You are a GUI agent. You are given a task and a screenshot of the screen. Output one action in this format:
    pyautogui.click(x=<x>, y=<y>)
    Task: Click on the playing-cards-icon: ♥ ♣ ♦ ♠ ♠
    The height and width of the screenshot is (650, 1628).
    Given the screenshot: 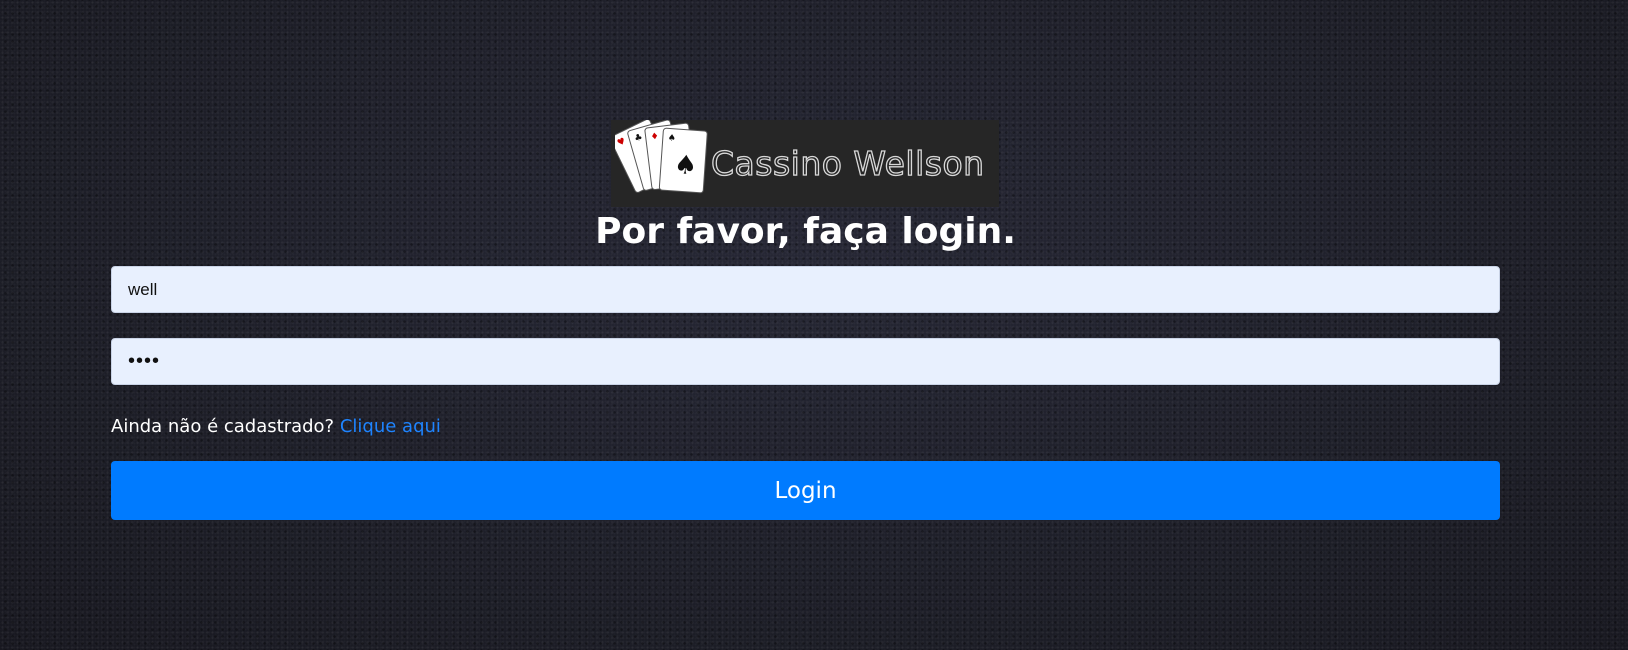 What is the action you would take?
    pyautogui.click(x=661, y=157)
    